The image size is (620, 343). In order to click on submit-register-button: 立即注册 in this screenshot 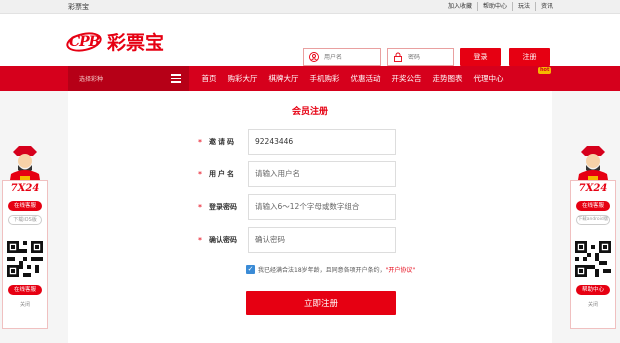, I will do `click(321, 303)`.